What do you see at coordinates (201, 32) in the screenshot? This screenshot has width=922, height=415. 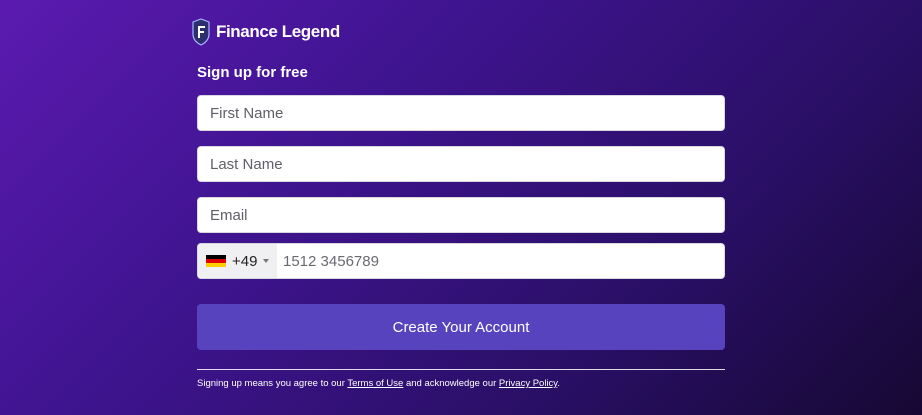 I see `shield-logo-icon` at bounding box center [201, 32].